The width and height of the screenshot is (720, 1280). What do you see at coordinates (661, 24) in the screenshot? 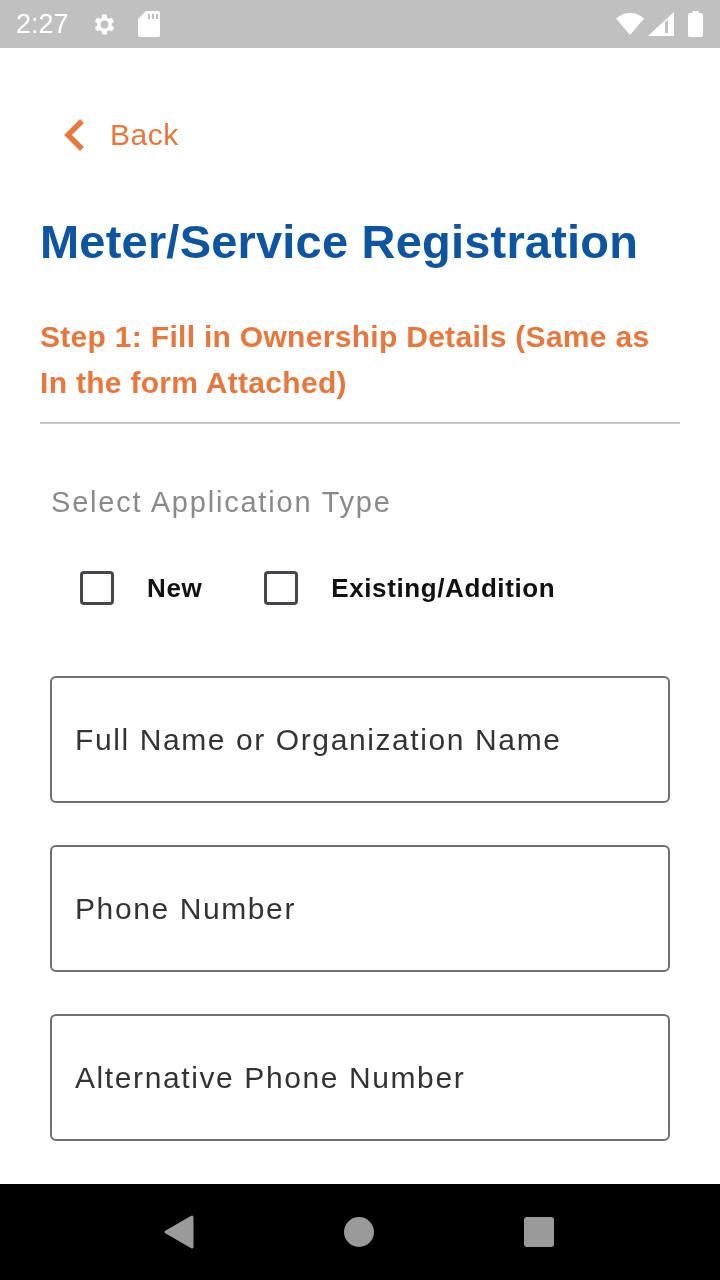
I see `signal-icon` at bounding box center [661, 24].